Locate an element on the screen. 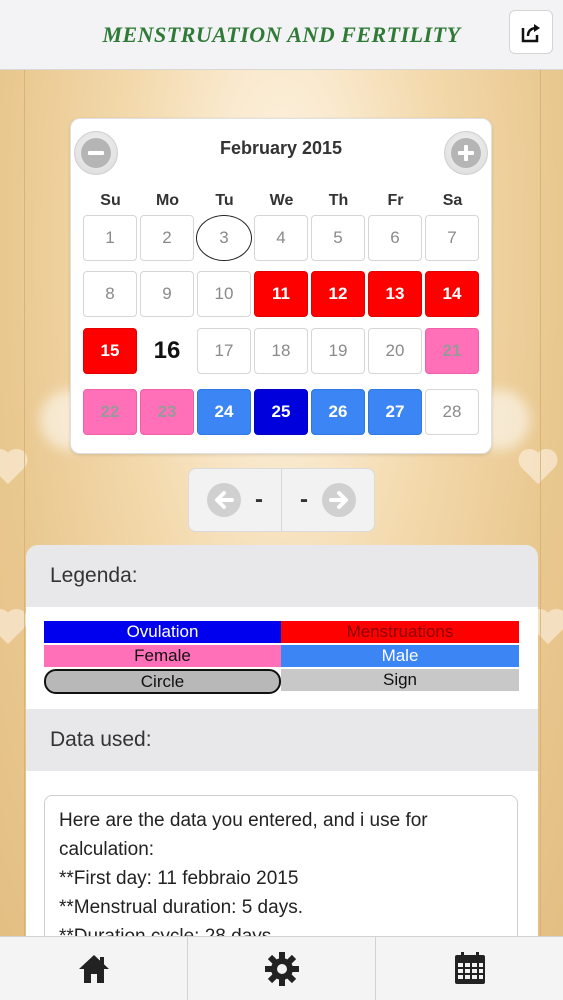 The height and width of the screenshot is (1000, 563). weekday-label: Su is located at coordinates (110, 200).